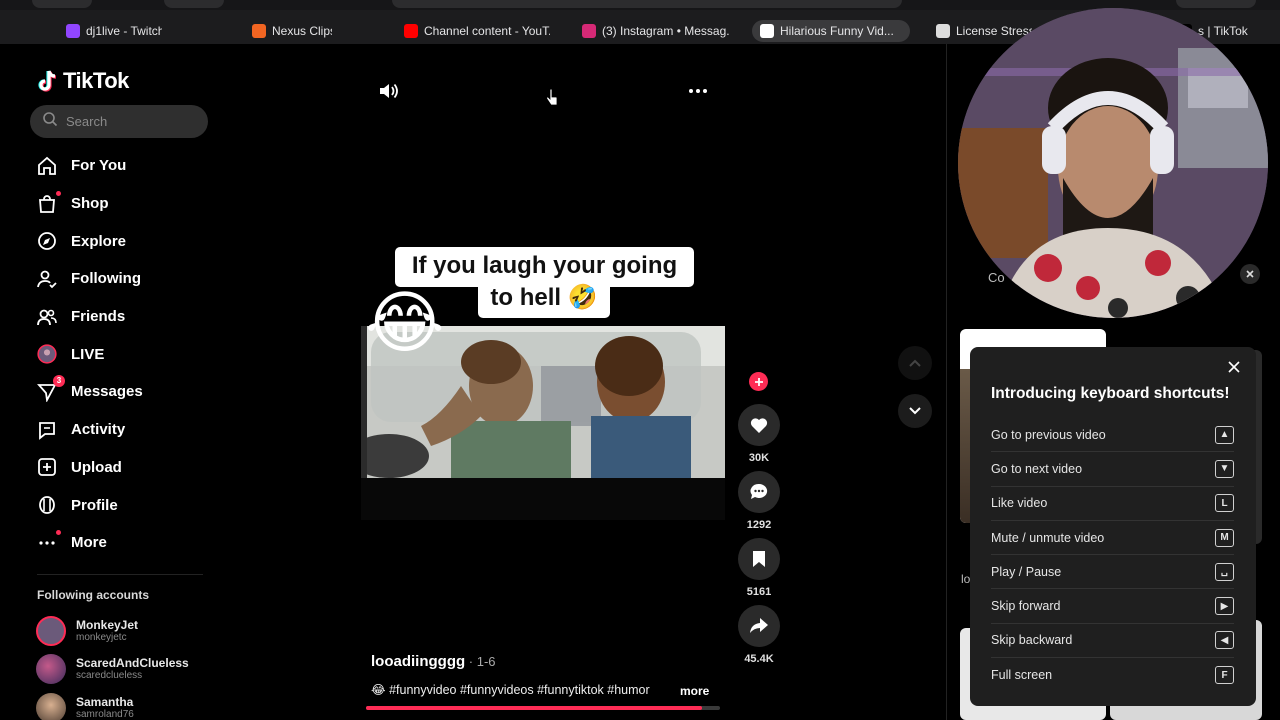  Describe the element at coordinates (120, 574) in the screenshot. I see `sidebar-divider` at that location.